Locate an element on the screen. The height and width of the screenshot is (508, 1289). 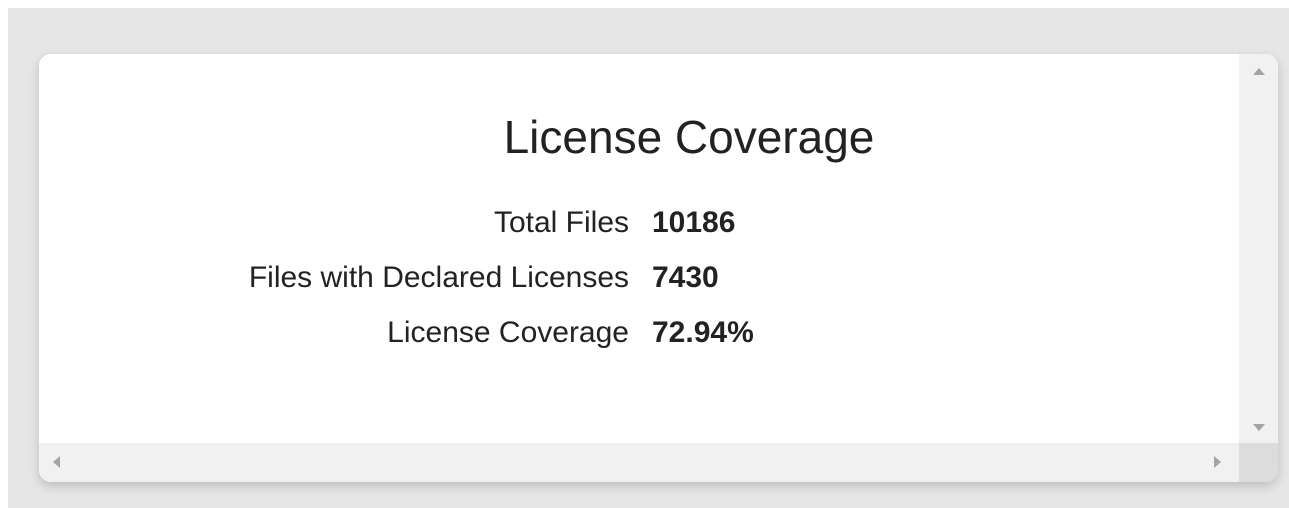
vertical-scrollbar is located at coordinates (1258, 248).